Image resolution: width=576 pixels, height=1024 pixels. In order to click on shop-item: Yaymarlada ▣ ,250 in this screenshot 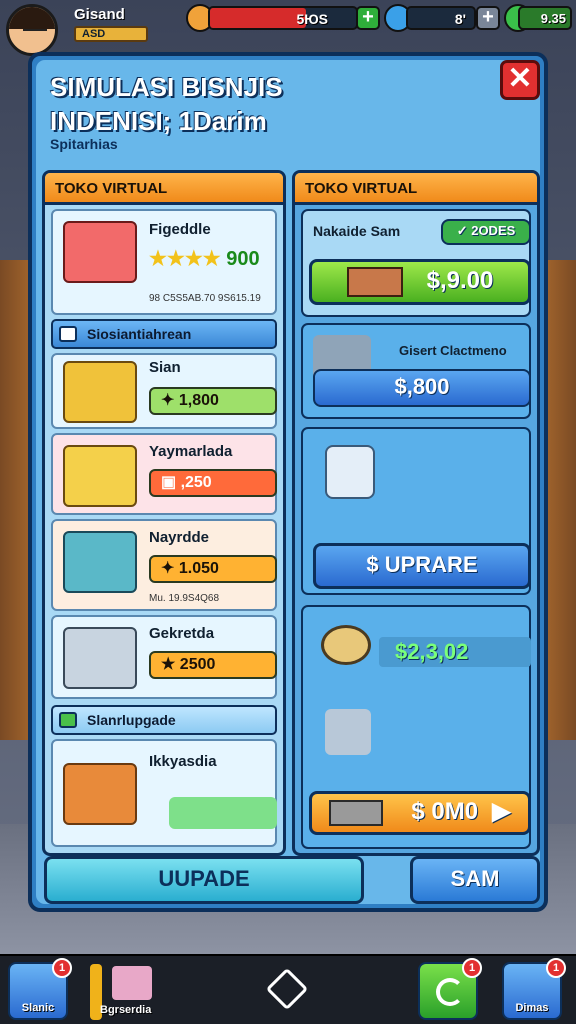, I will do `click(164, 474)`.